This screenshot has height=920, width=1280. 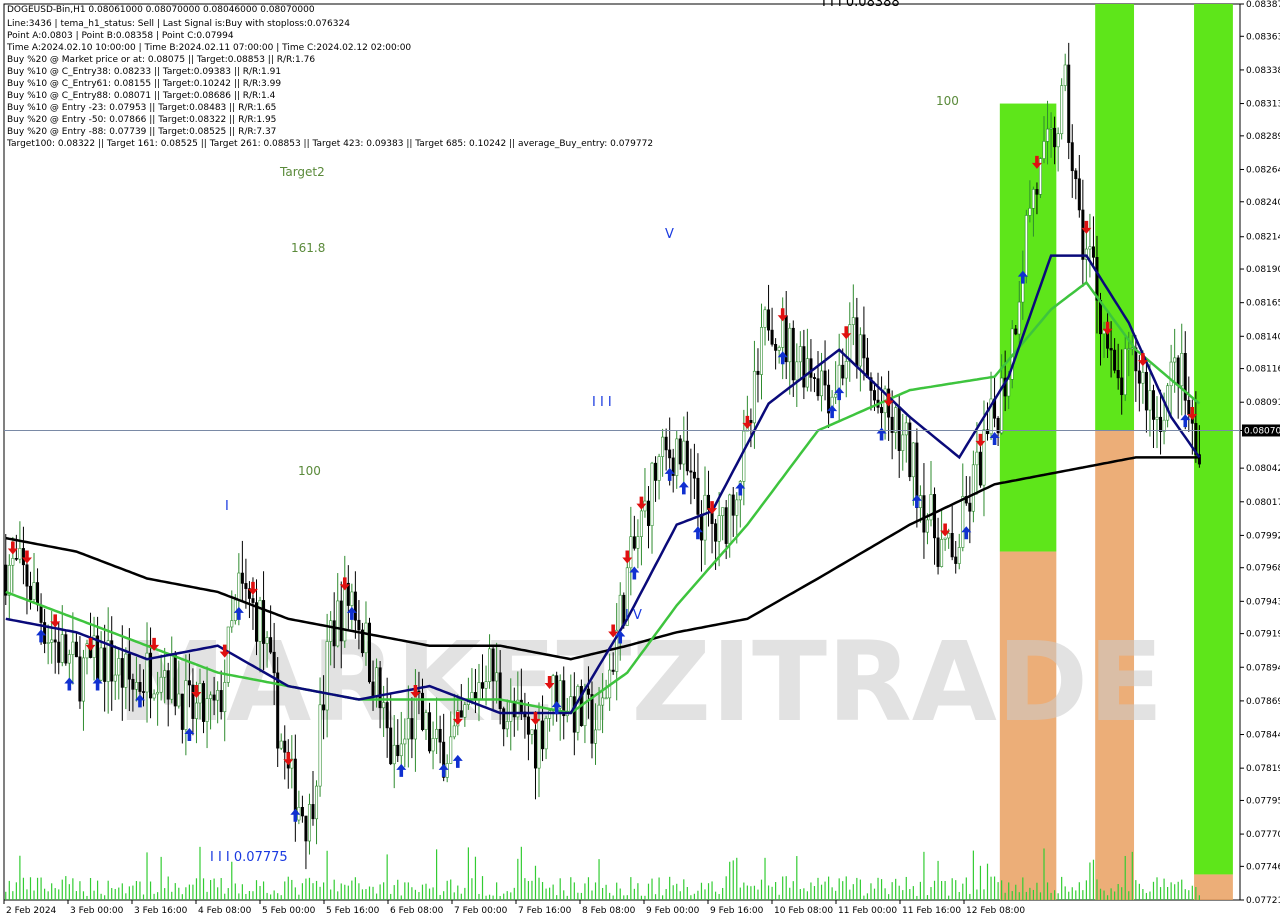 What do you see at coordinates (249, 857) in the screenshot?
I see `wave-bottom-label: I I I 0.07775` at bounding box center [249, 857].